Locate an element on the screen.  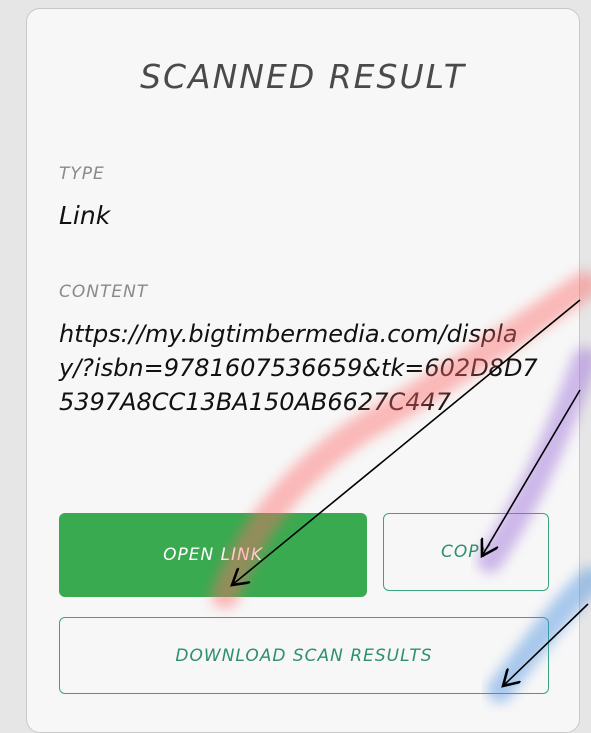
copy-button: COPY is located at coordinates (466, 552).